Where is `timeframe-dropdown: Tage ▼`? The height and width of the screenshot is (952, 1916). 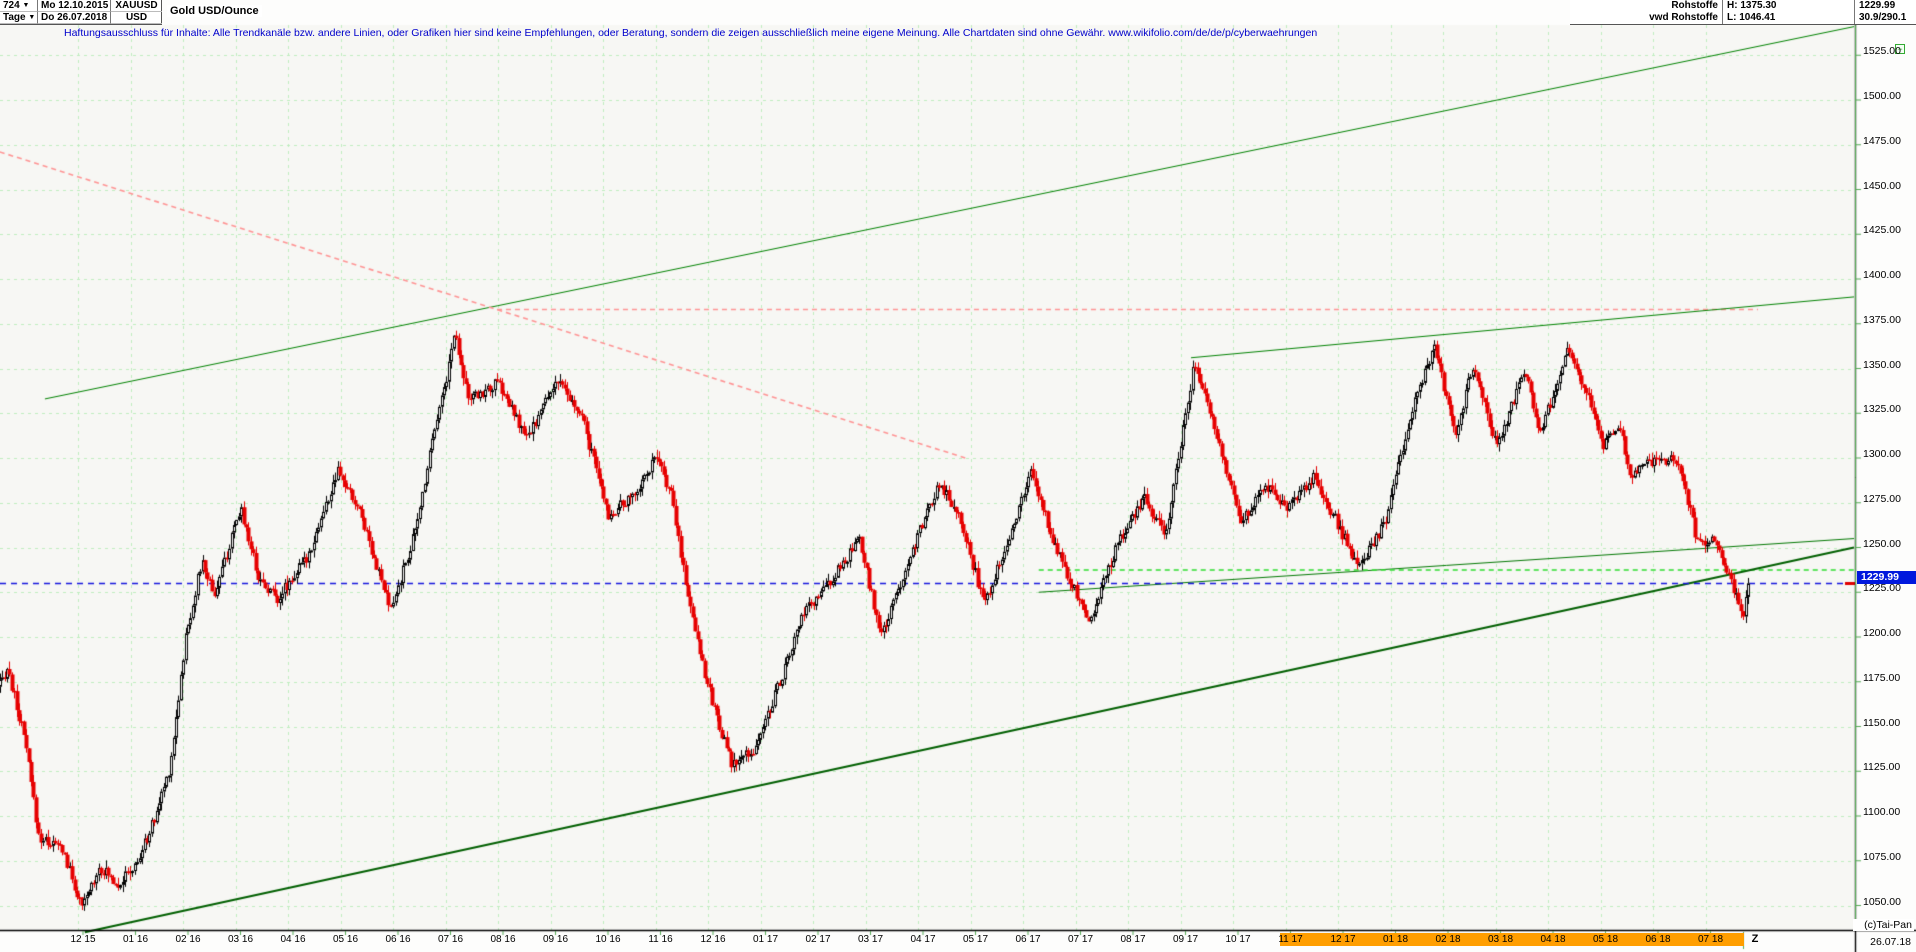 timeframe-dropdown: Tage ▼ is located at coordinates (19, 18).